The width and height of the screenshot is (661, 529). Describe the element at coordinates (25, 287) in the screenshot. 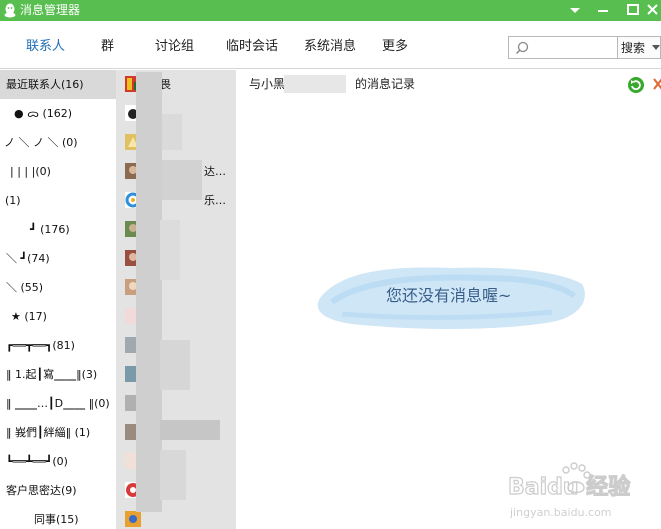

I see `group-item-label: ＼ (55)` at that location.